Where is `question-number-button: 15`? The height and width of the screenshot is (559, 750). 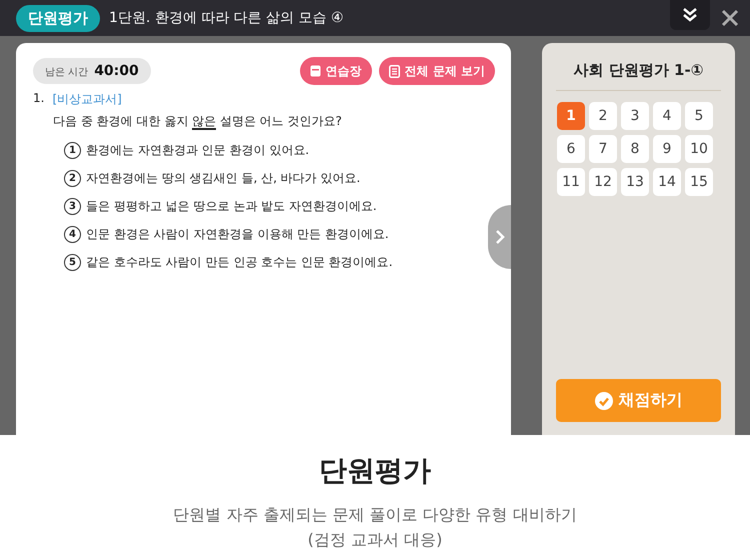 question-number-button: 15 is located at coordinates (699, 182).